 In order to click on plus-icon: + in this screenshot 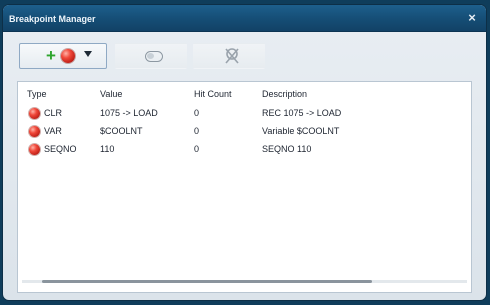, I will do `click(51, 55)`.